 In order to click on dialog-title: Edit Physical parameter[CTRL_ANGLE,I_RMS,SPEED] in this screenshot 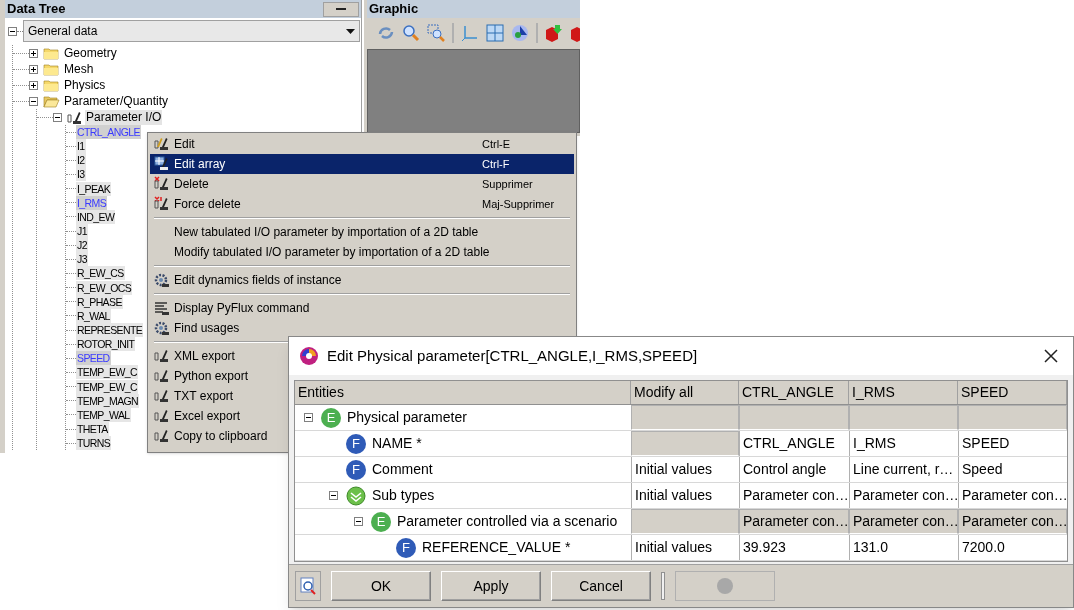, I will do `click(513, 355)`.